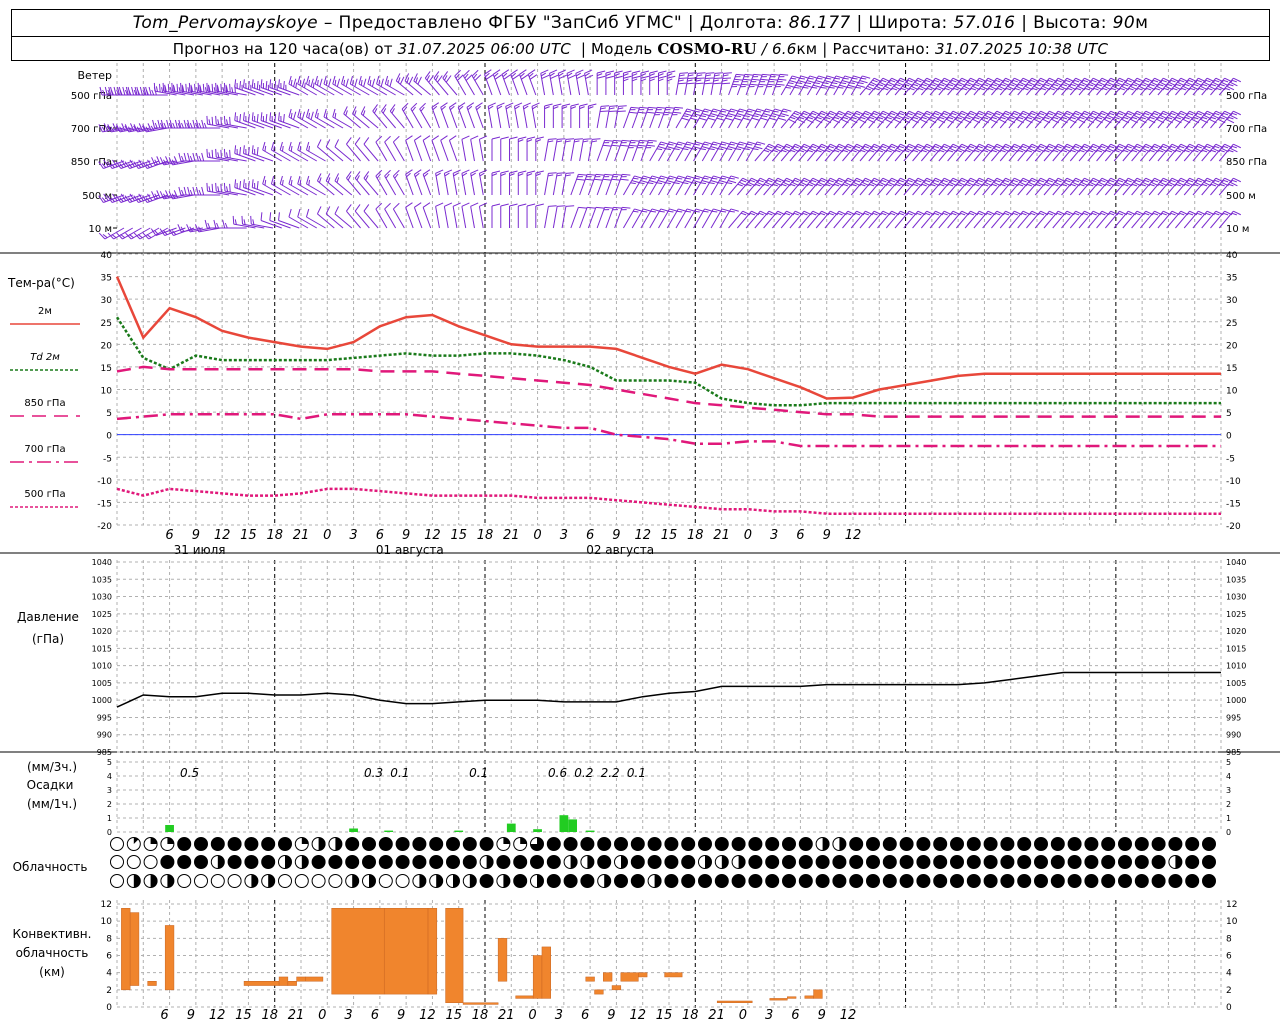 This screenshot has height=1024, width=1280. Describe the element at coordinates (406, 535) in the screenshot. I see `temp-xtick: 9` at that location.